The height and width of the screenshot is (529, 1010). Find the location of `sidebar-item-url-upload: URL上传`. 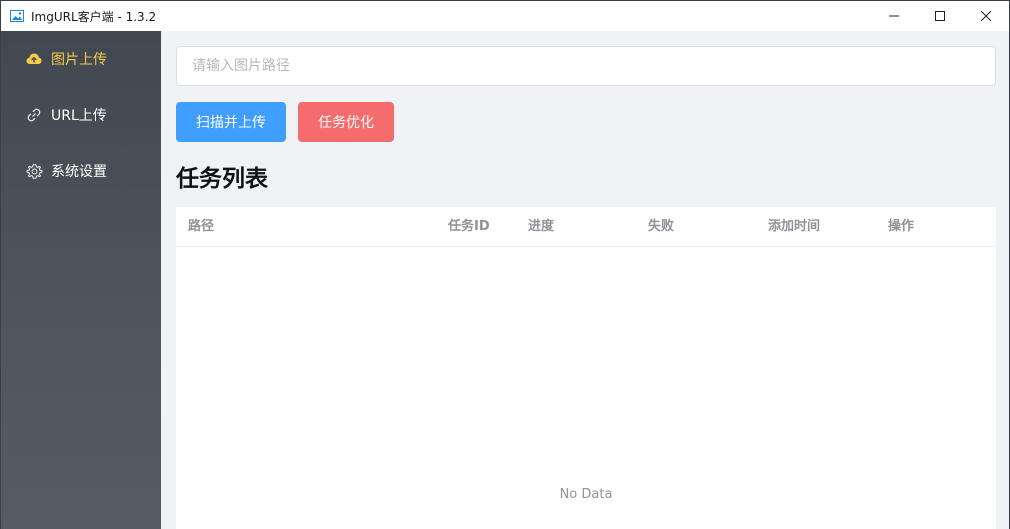

sidebar-item-url-upload: URL上传 is located at coordinates (81, 115).